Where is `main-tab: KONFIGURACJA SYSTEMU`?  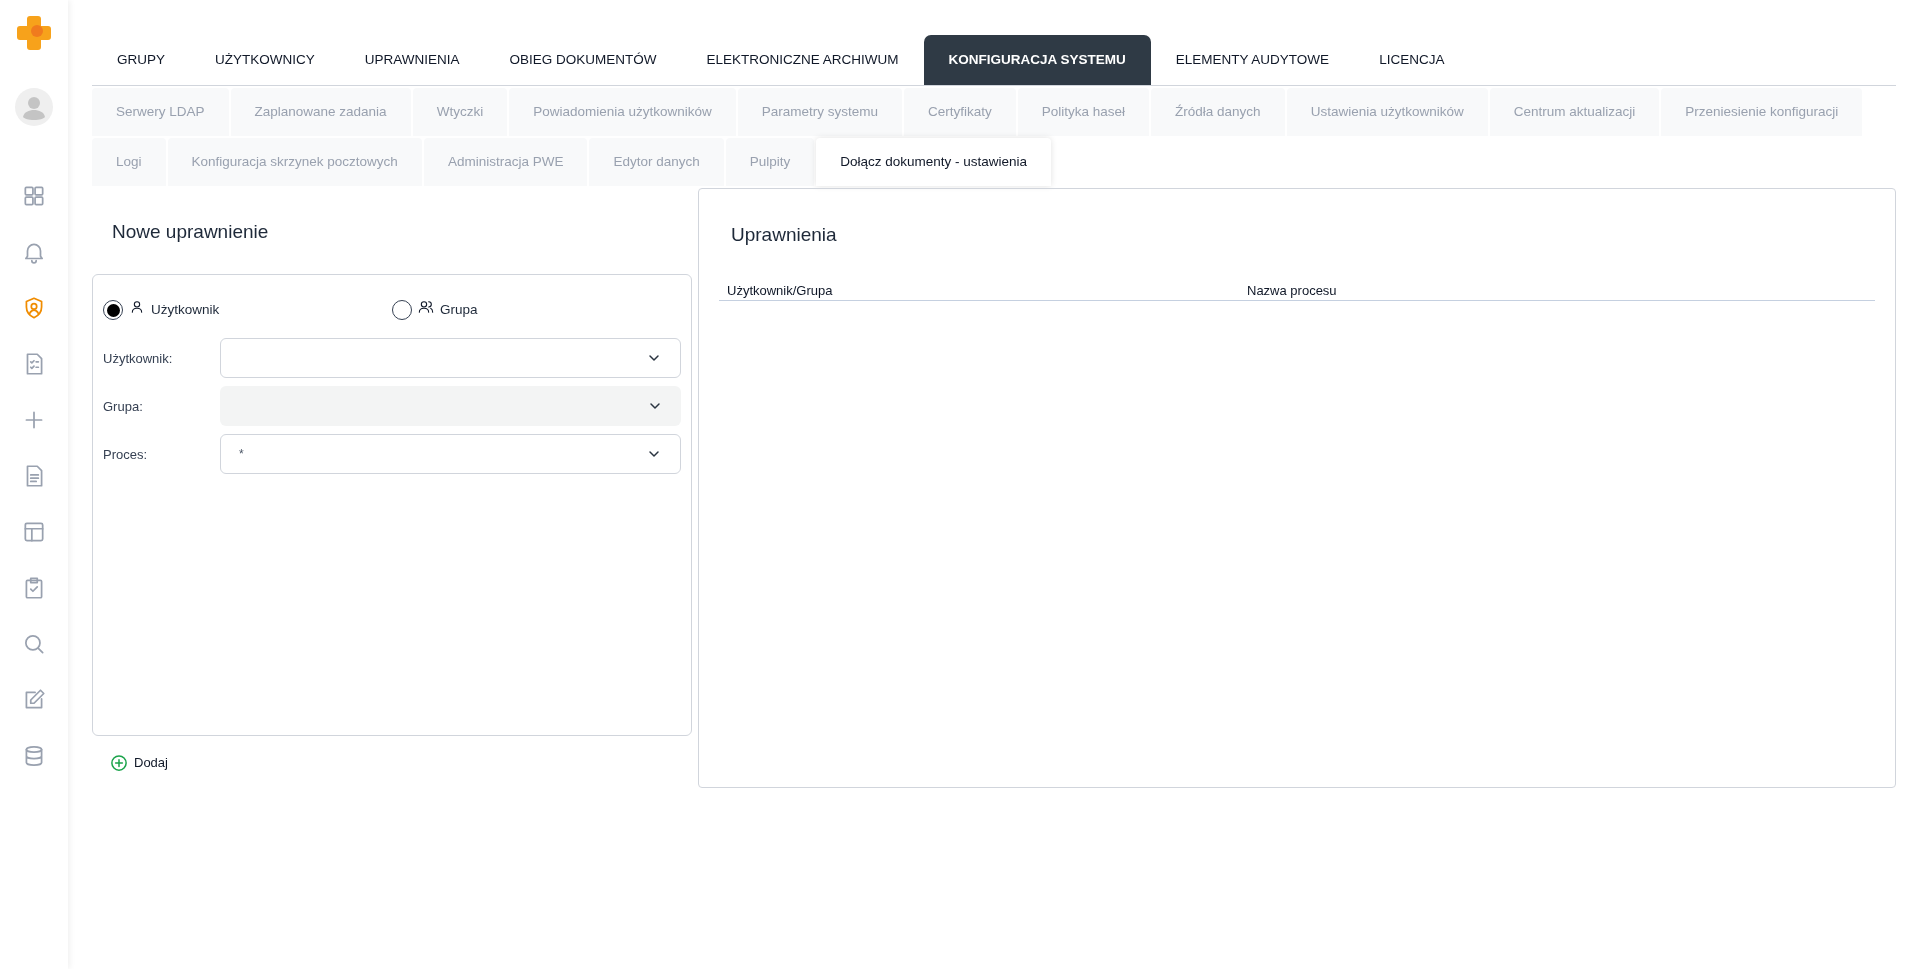 main-tab: KONFIGURACJA SYSTEMU is located at coordinates (1037, 60).